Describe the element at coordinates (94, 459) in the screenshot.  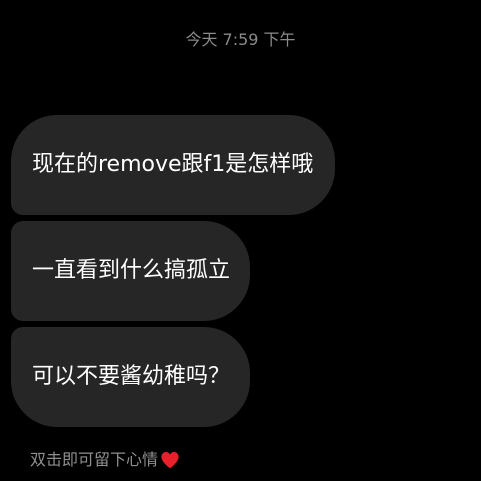
I see `reaction-hint-text: 双击即可留下心情` at that location.